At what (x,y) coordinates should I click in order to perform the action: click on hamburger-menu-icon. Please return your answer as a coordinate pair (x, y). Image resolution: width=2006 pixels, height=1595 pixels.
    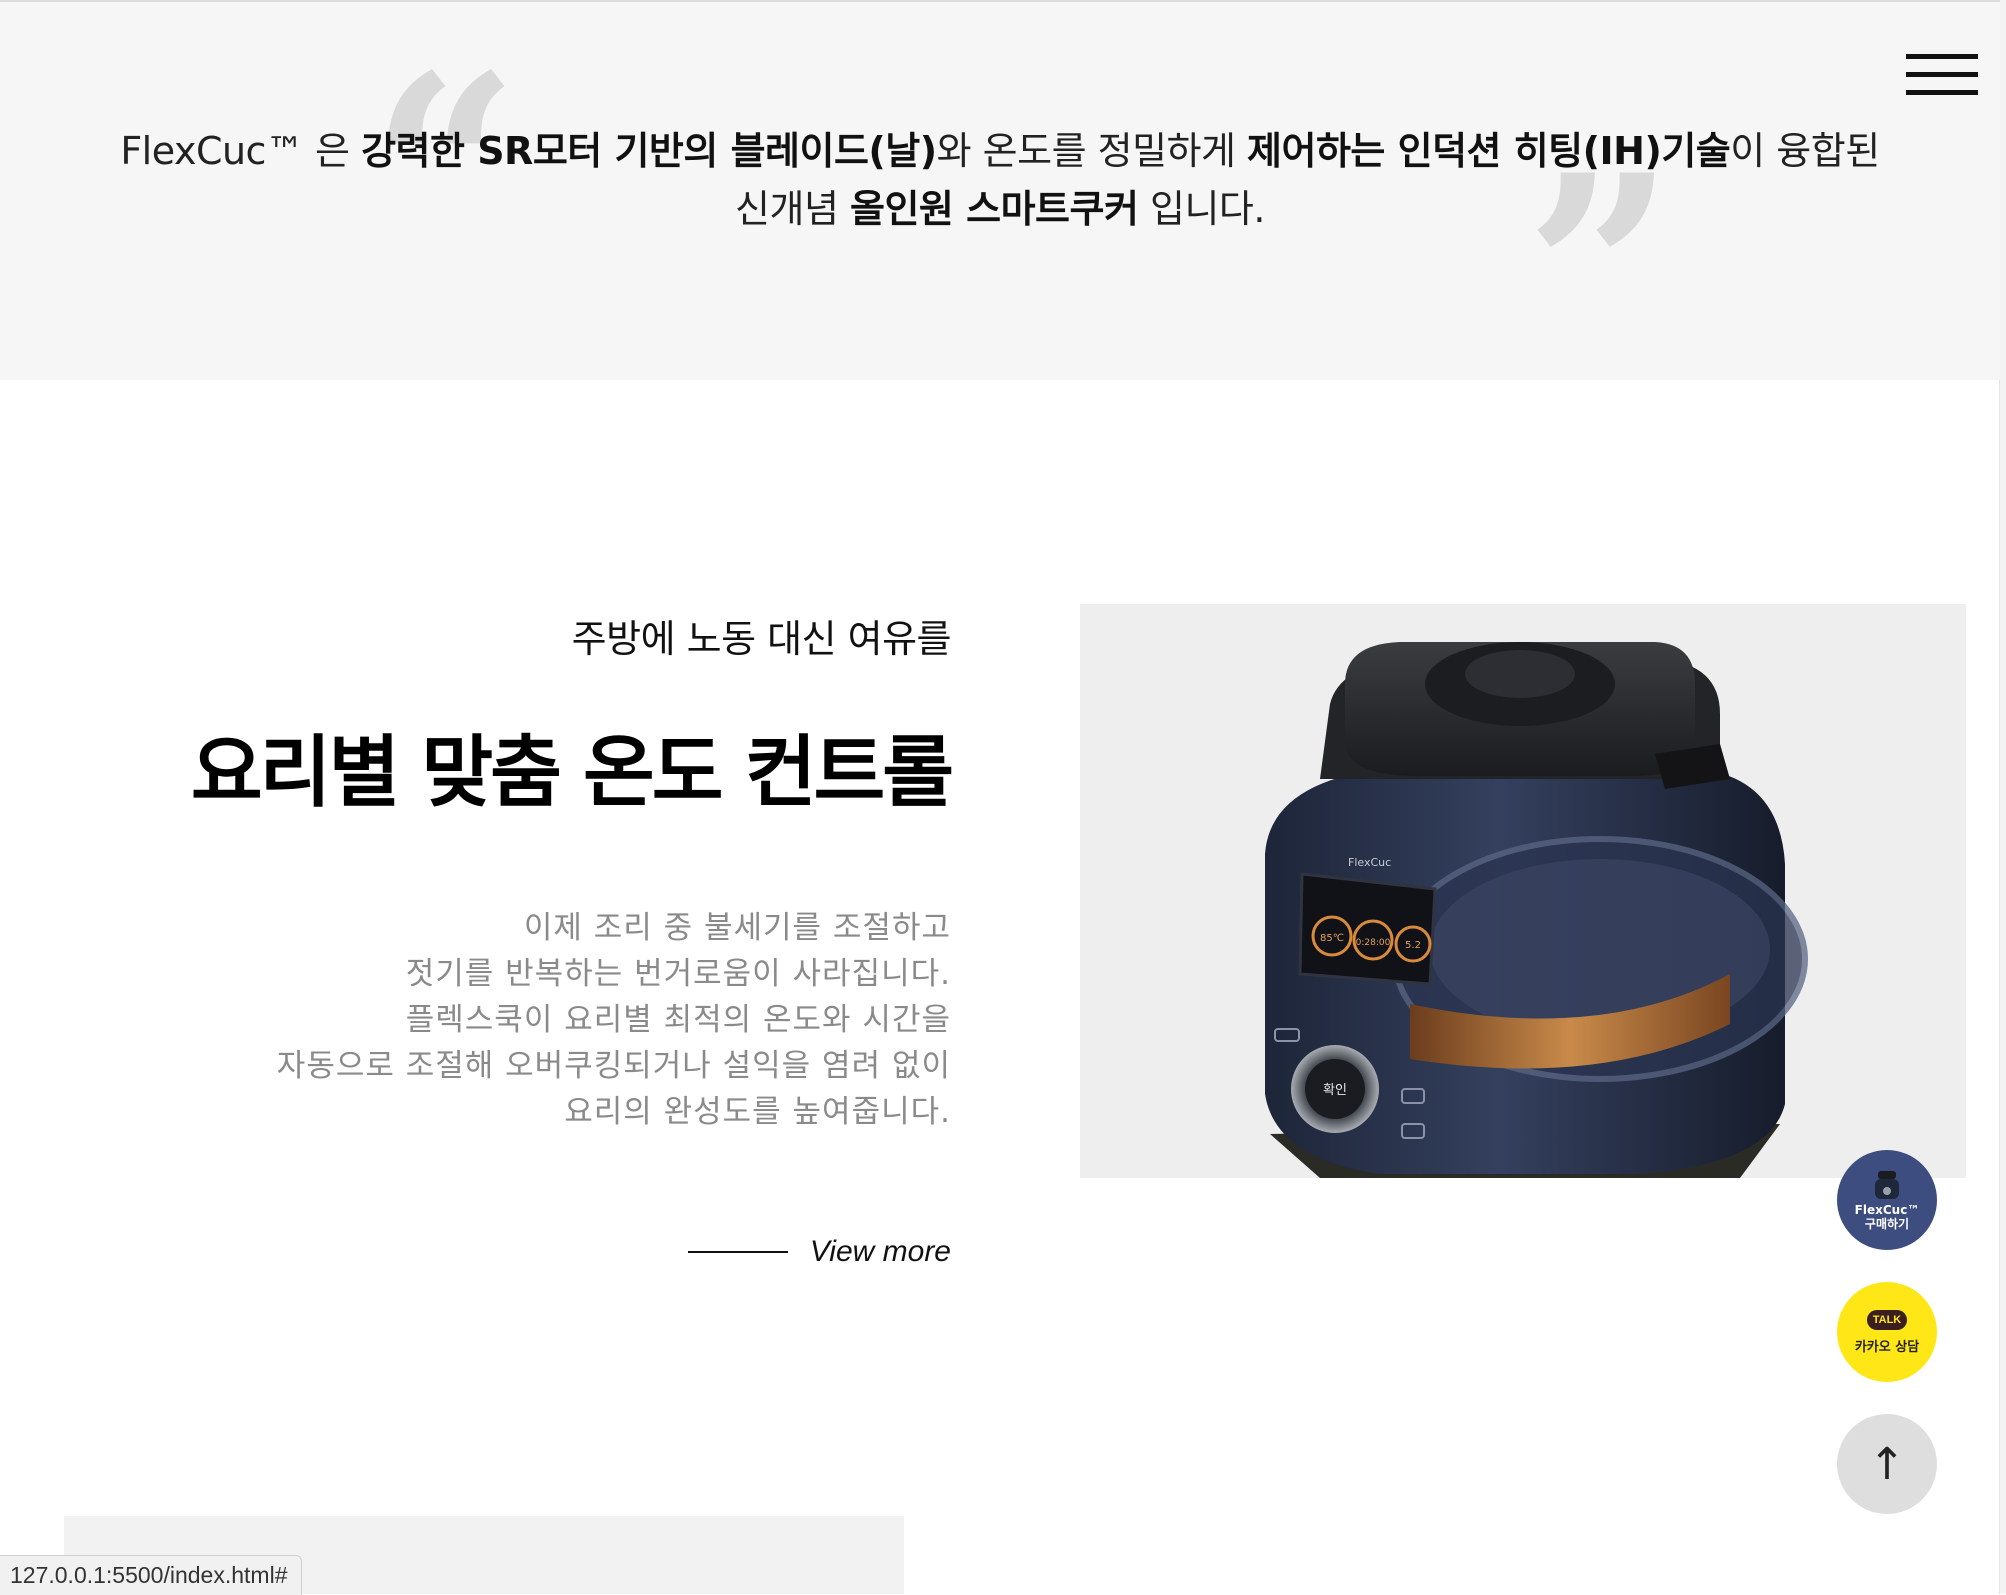
    Looking at the image, I should click on (1942, 75).